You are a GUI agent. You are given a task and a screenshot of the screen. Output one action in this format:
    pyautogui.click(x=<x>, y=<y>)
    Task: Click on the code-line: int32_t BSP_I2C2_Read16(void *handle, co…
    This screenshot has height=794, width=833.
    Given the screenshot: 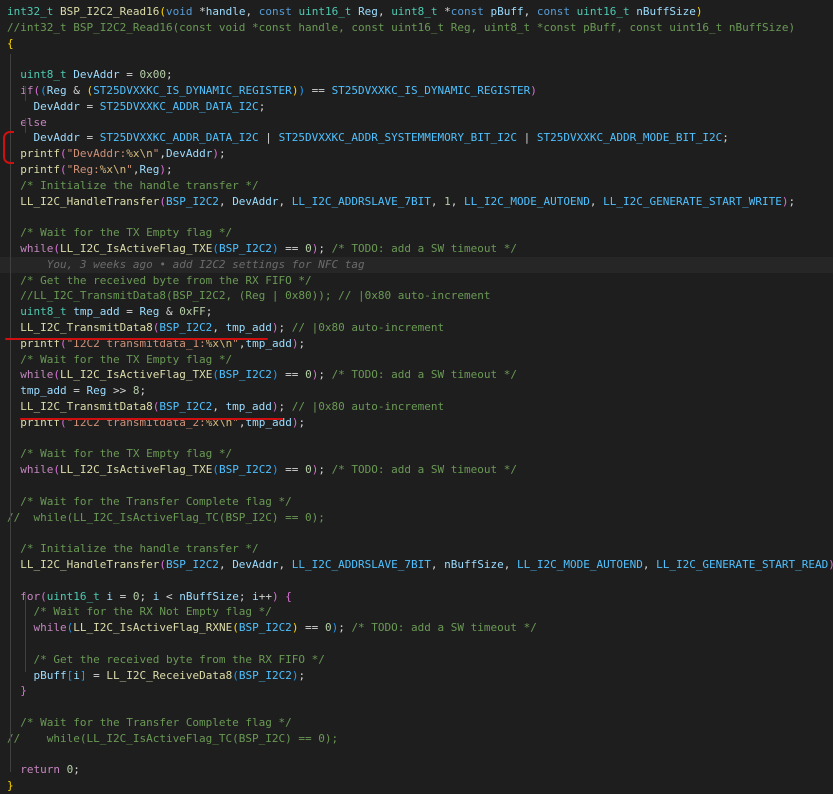 What is the action you would take?
    pyautogui.click(x=416, y=12)
    